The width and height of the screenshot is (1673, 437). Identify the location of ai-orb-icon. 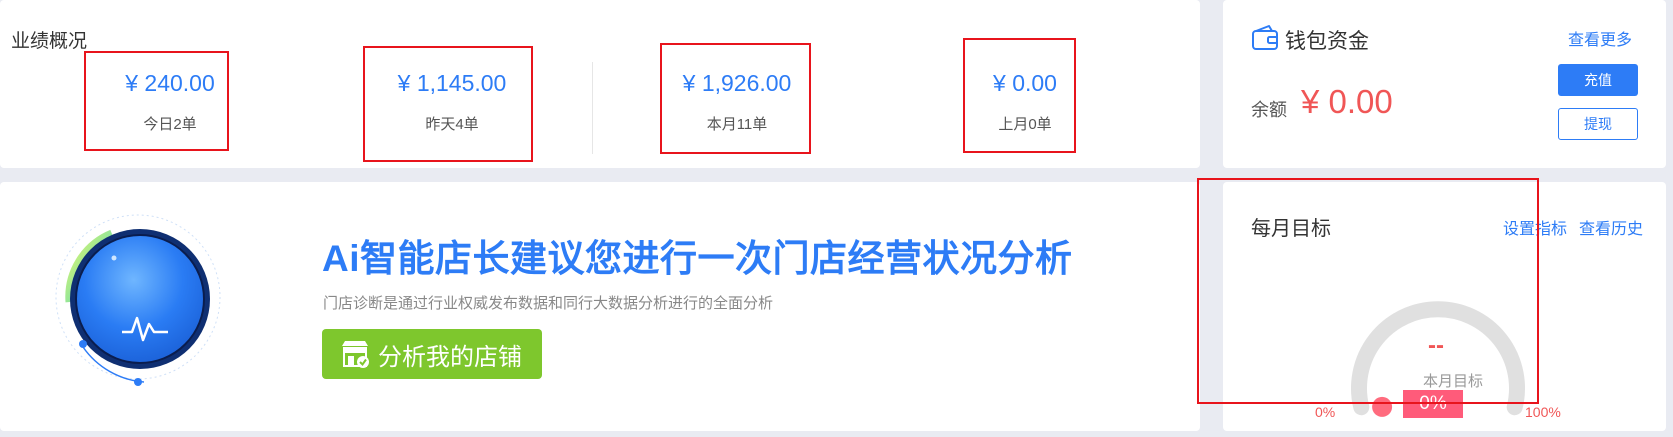
(138, 300).